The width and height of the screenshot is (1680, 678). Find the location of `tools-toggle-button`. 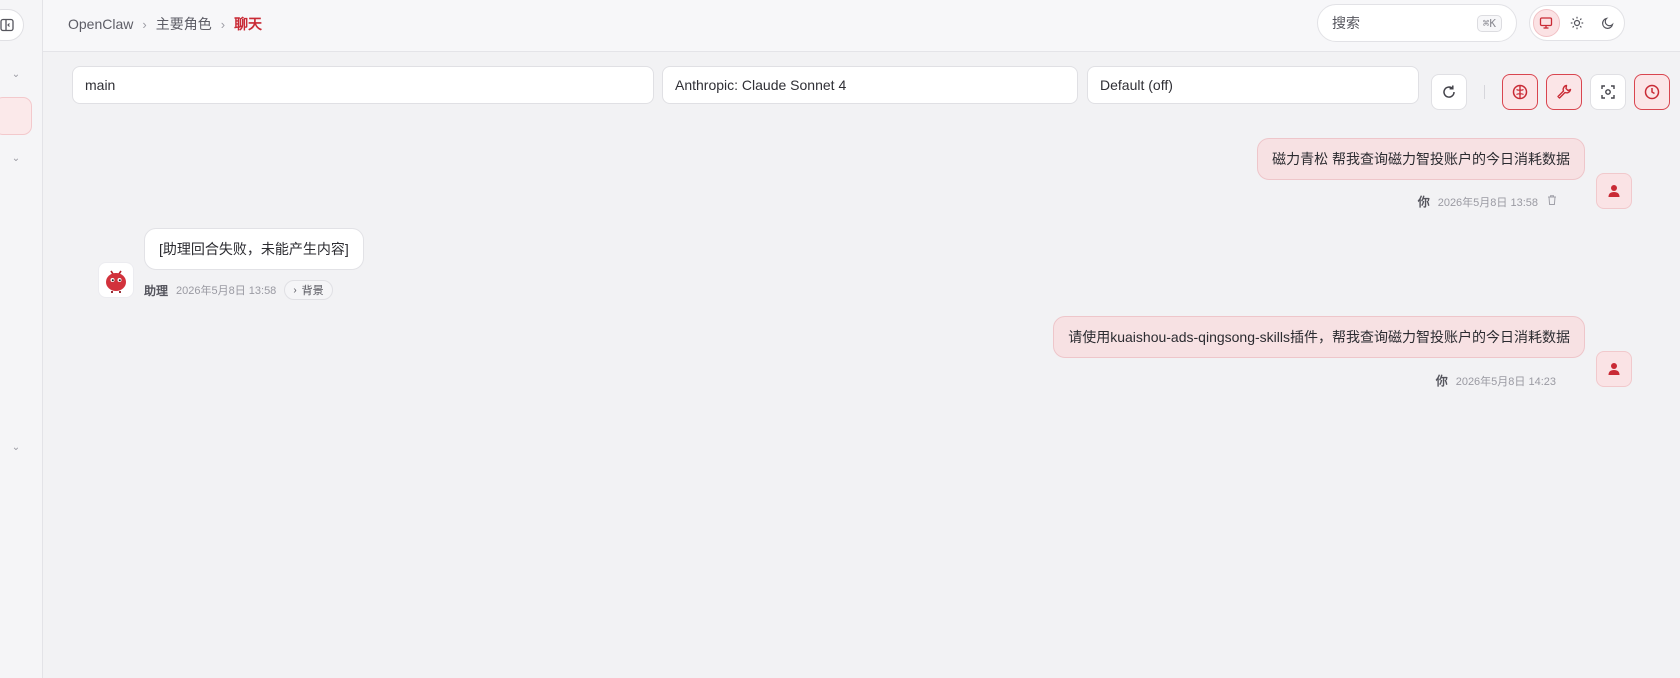

tools-toggle-button is located at coordinates (1564, 92).